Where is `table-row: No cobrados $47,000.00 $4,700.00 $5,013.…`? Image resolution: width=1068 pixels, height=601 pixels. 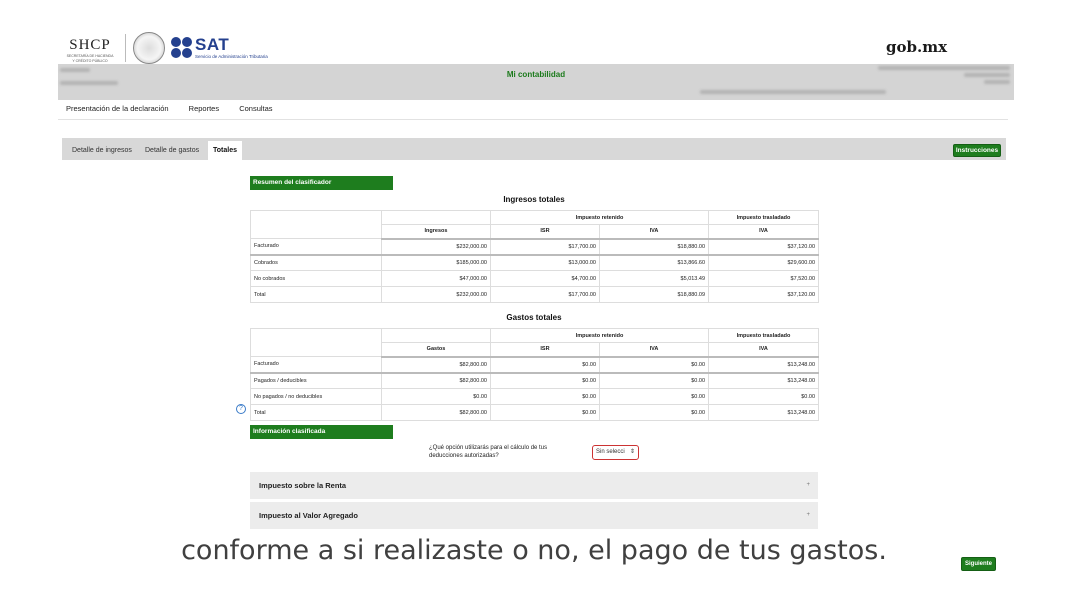
table-row: No cobrados $47,000.00 $4,700.00 $5,013.… is located at coordinates (535, 278).